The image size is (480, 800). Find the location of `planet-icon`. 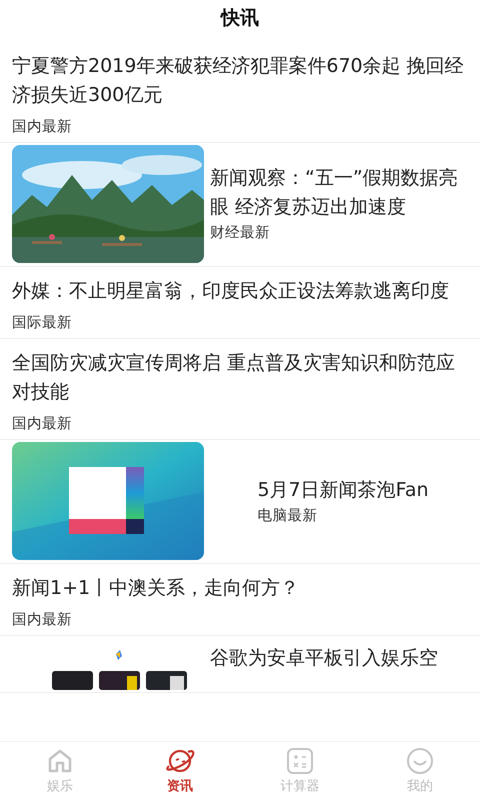

planet-icon is located at coordinates (180, 761).